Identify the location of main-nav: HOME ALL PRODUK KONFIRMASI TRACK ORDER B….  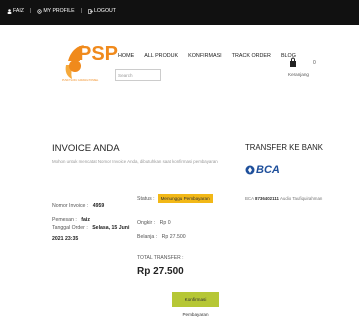
(207, 56).